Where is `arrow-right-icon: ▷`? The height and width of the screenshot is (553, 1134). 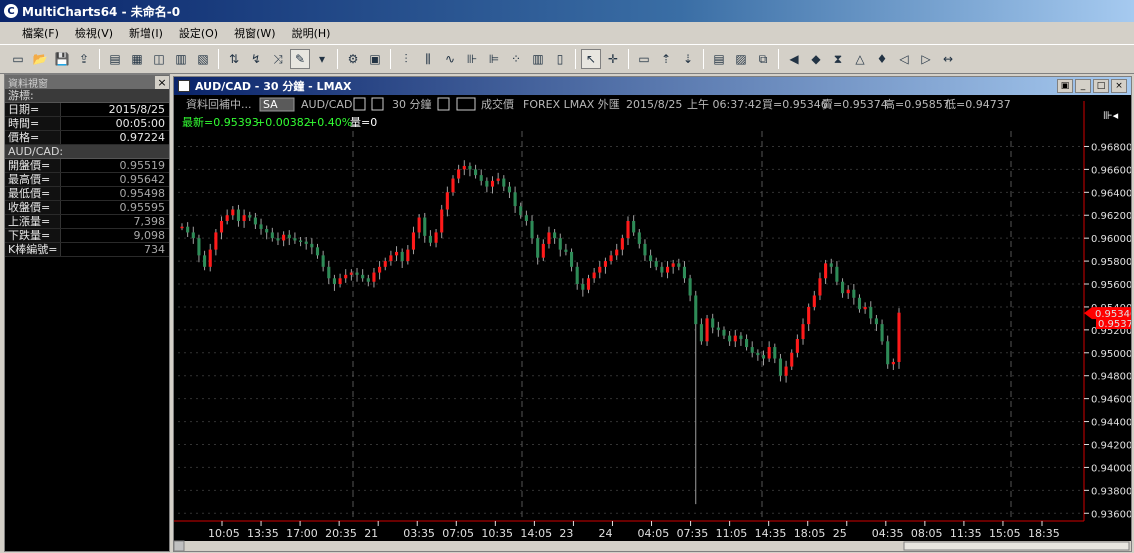 arrow-right-icon: ▷ is located at coordinates (926, 59).